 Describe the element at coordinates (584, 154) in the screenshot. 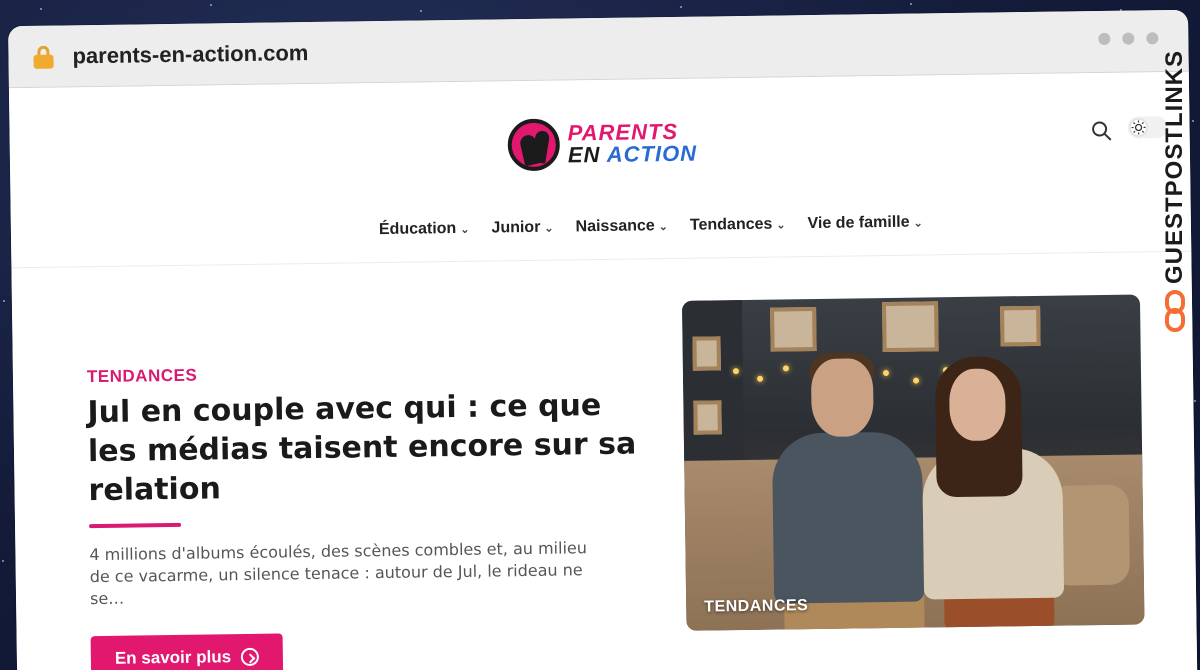

I see `logo-text-en: EN` at that location.